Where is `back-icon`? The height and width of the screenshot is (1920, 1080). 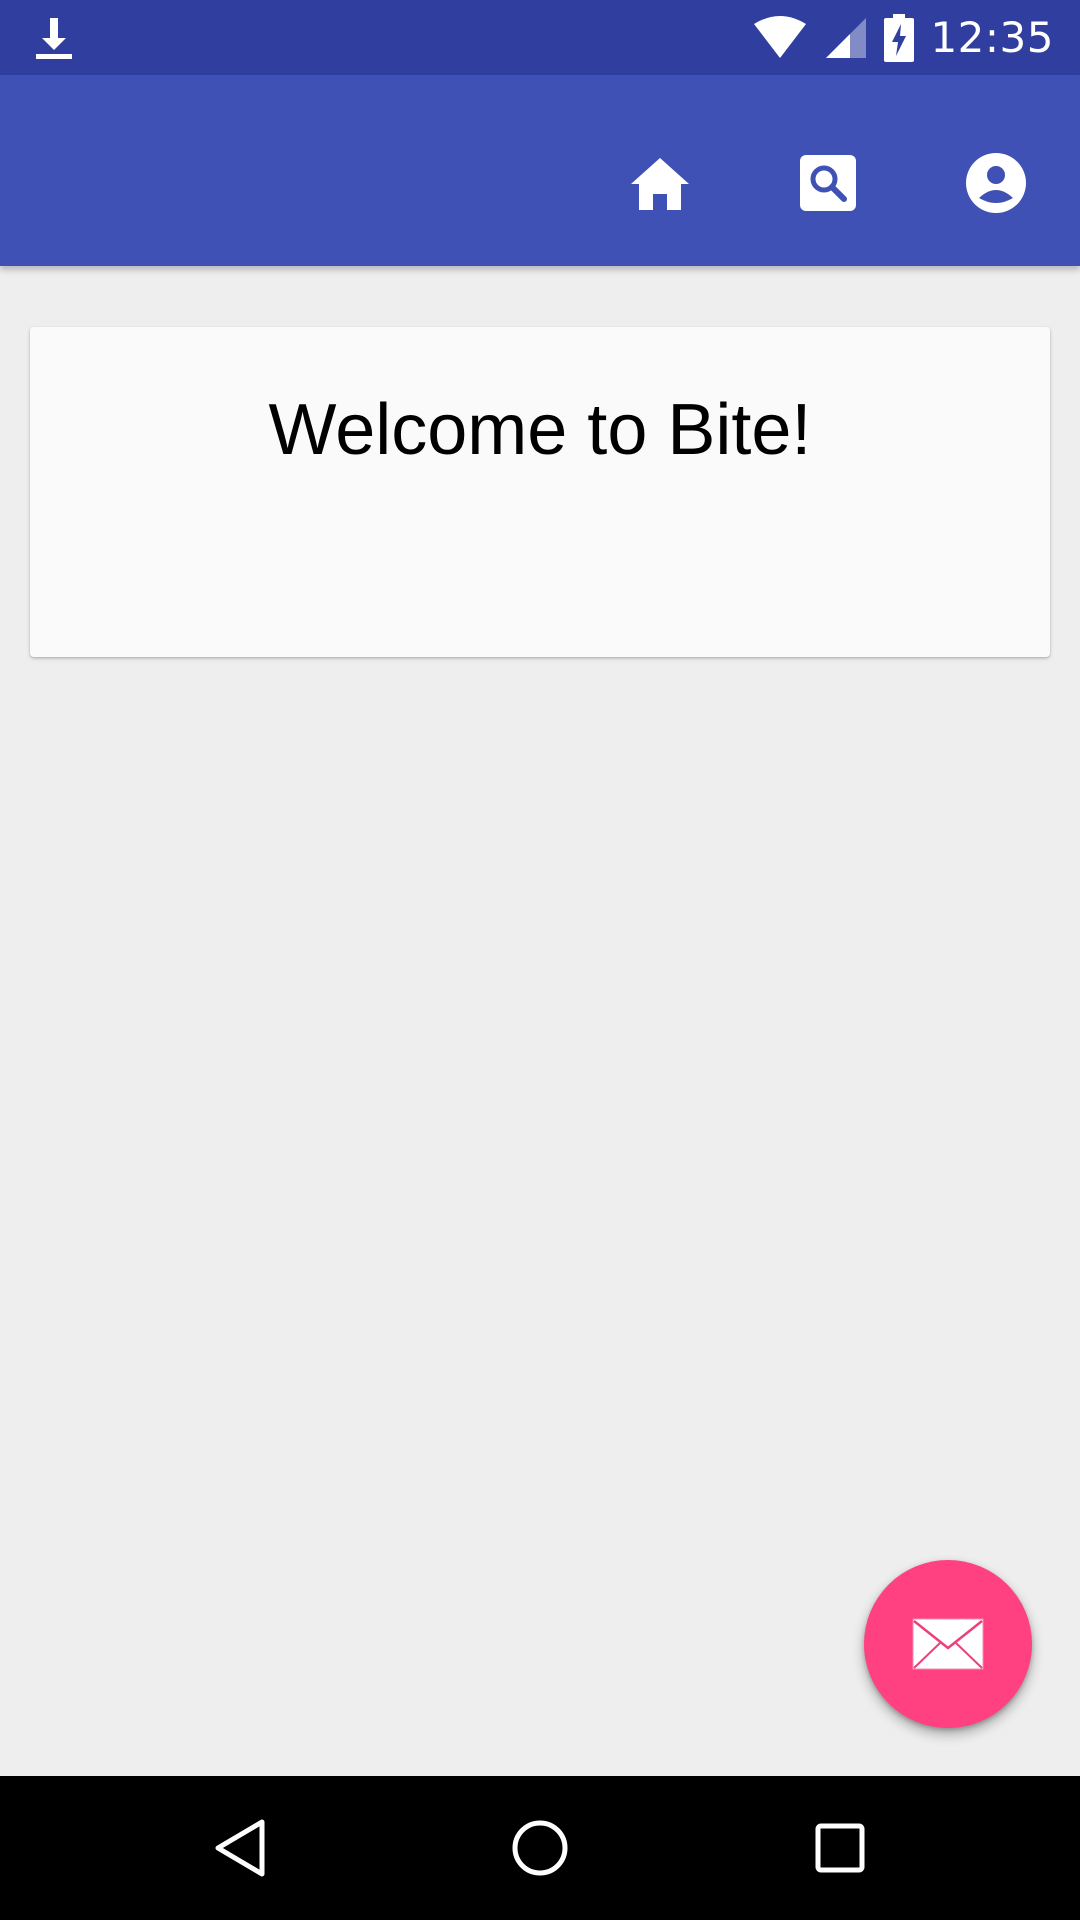
back-icon is located at coordinates (240, 1848).